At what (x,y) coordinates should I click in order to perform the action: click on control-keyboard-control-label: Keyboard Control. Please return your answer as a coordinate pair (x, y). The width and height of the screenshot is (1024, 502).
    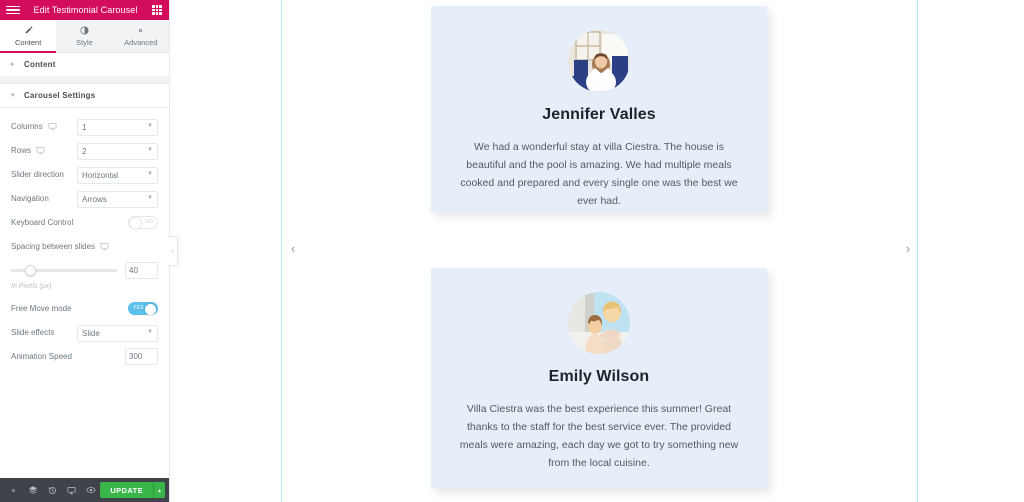
    Looking at the image, I should click on (42, 222).